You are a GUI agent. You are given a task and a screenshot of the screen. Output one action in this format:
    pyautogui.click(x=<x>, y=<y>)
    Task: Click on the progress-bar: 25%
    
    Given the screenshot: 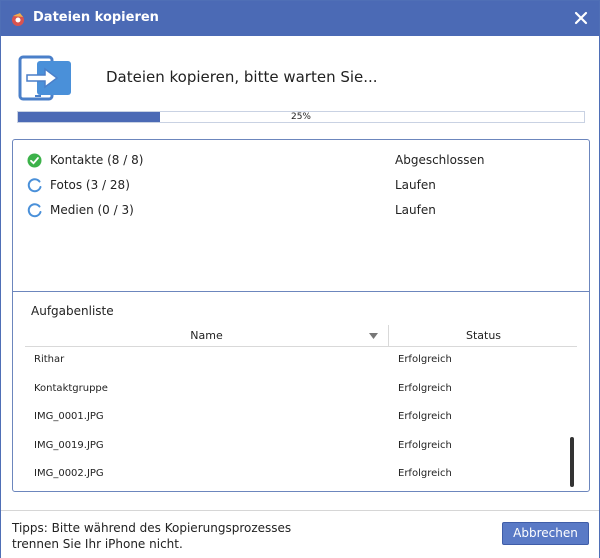 What is the action you would take?
    pyautogui.click(x=301, y=117)
    